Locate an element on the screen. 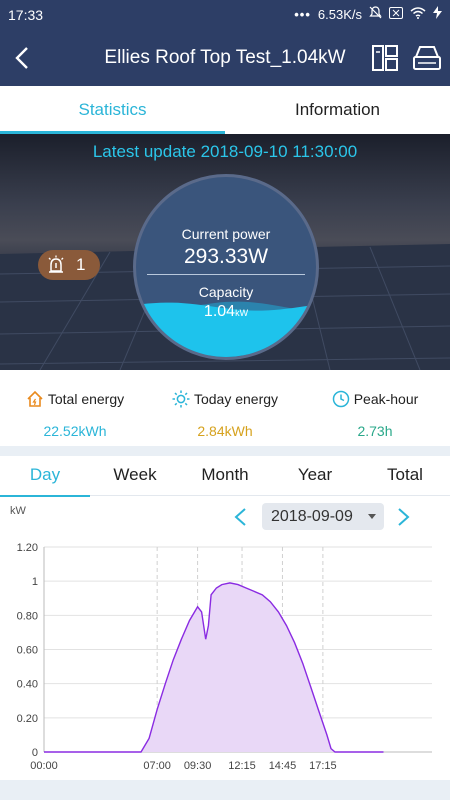 The width and height of the screenshot is (450, 800). mute-icon is located at coordinates (375, 14).